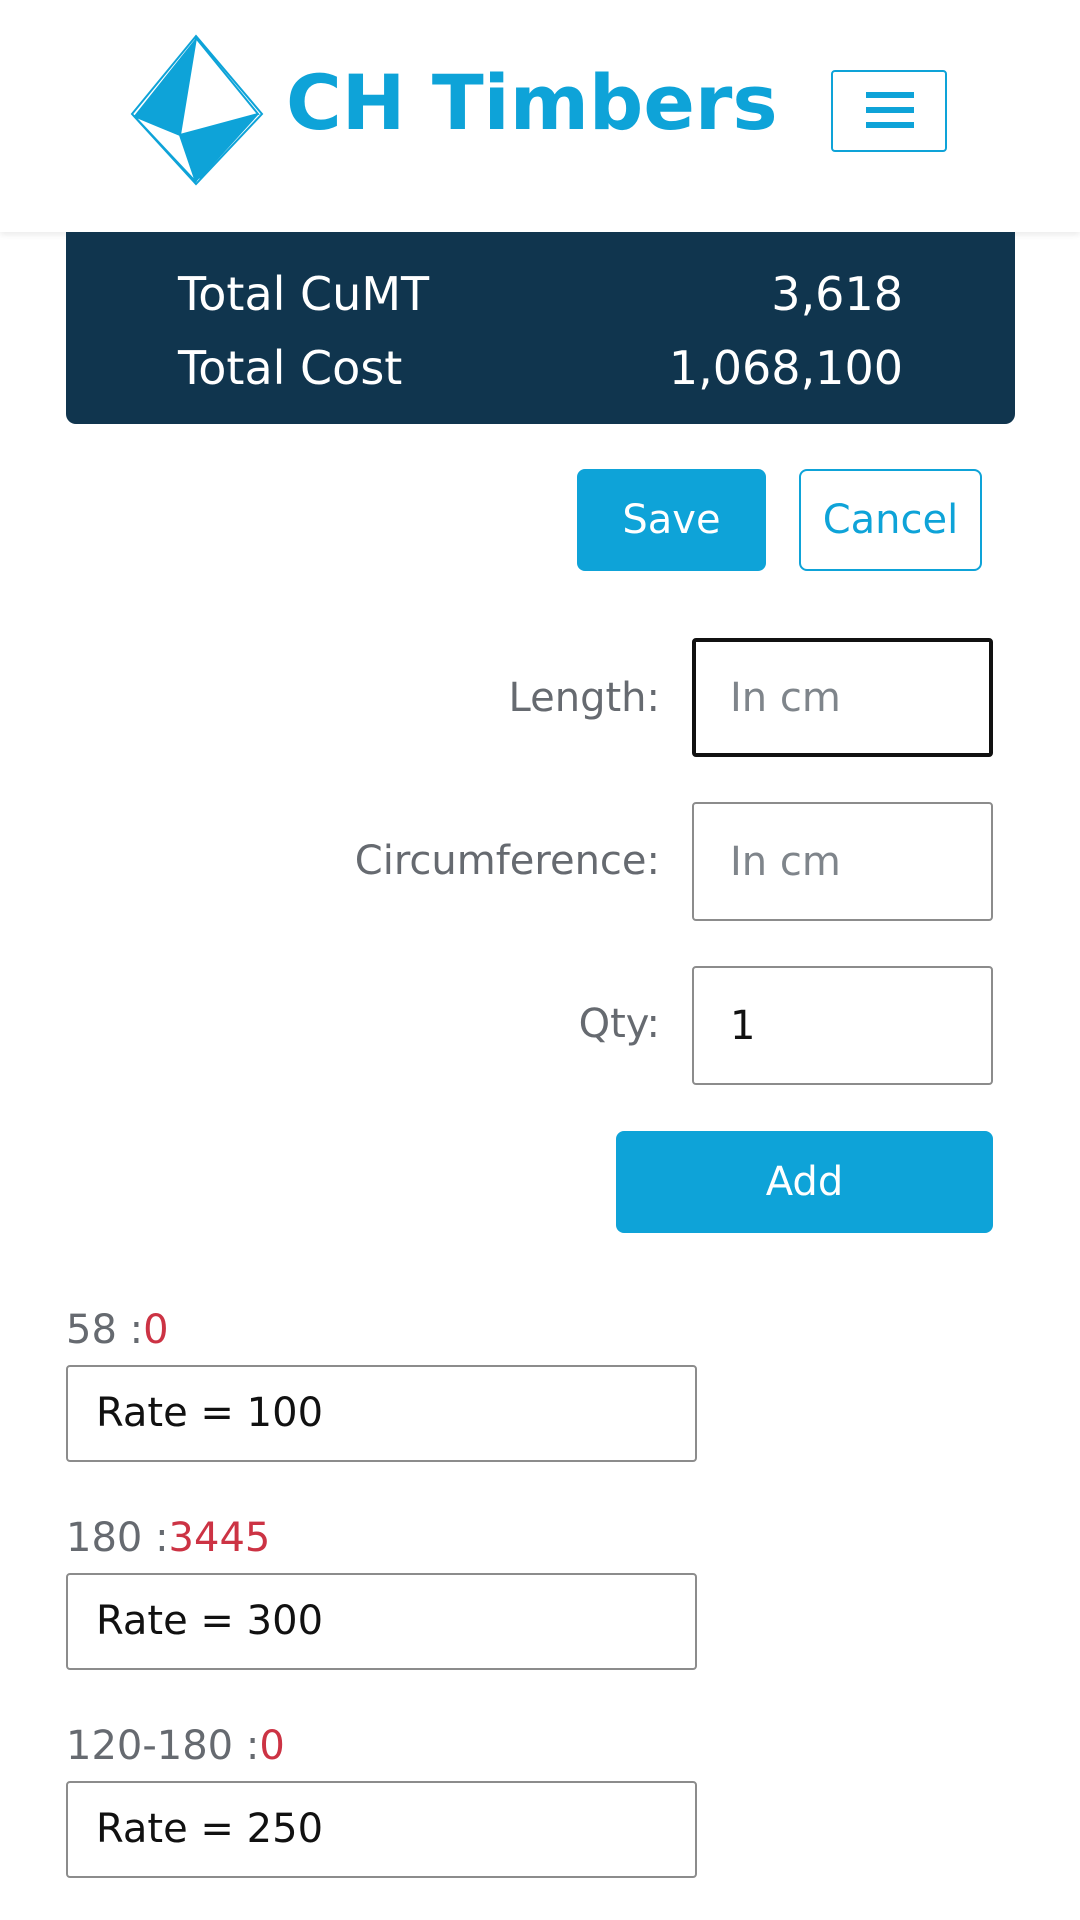  I want to click on qty-input, so click(842, 1025).